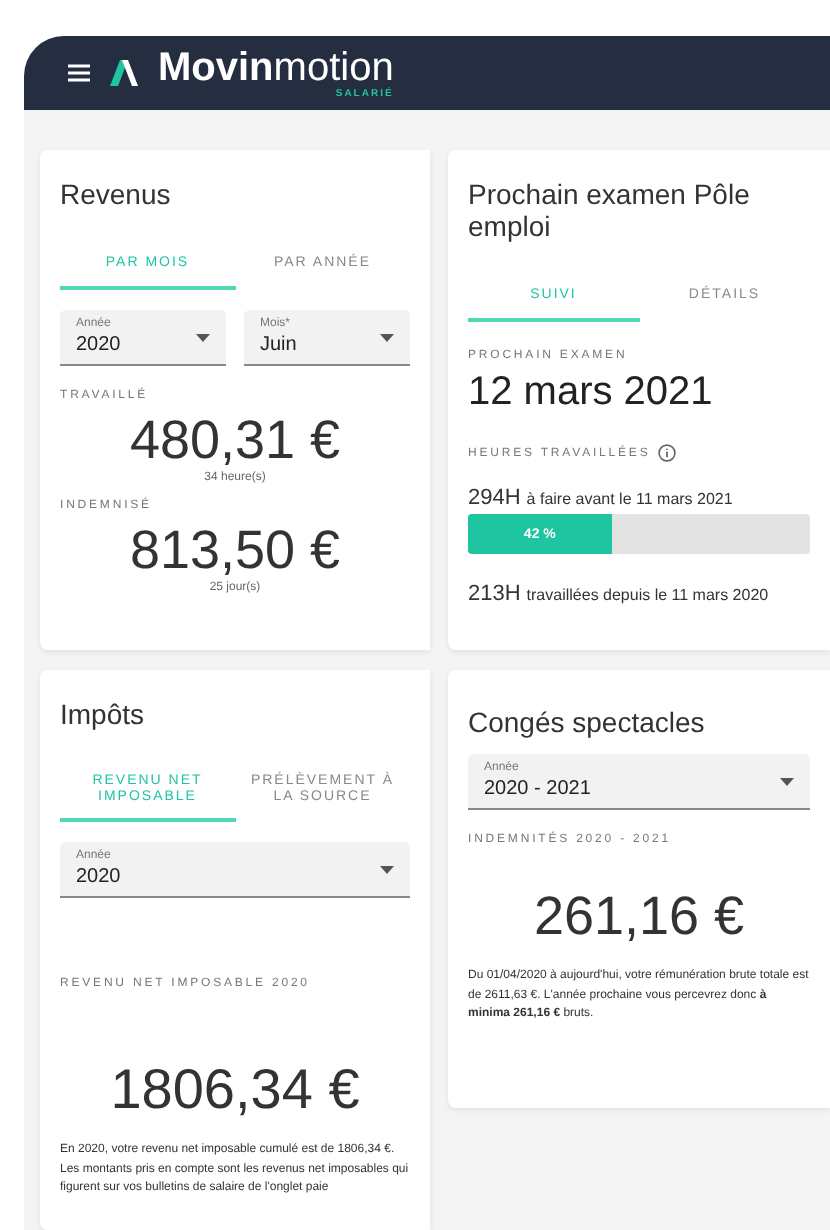 Image resolution: width=830 pixels, height=1230 pixels. Describe the element at coordinates (639, 917) in the screenshot. I see `amount: 261,16 €` at that location.